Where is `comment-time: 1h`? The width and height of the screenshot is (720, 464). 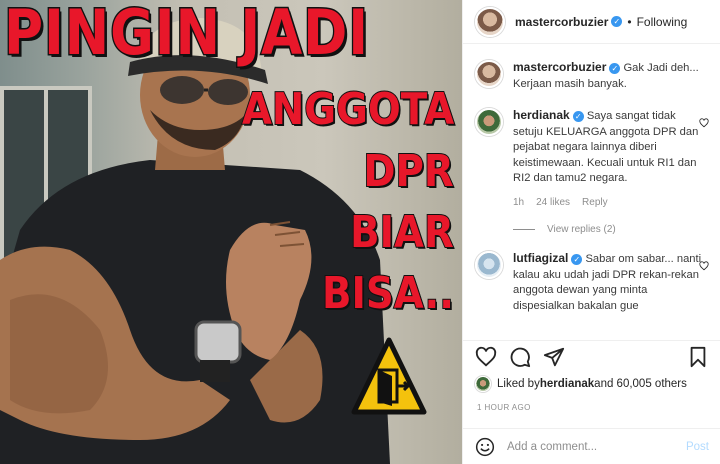 comment-time: 1h is located at coordinates (519, 202).